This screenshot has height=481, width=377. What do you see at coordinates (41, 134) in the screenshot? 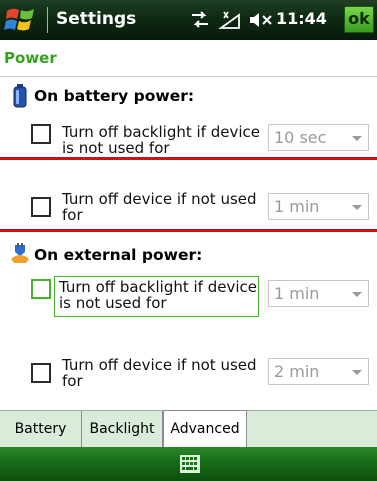
I see `battery-backlight-checkbox` at bounding box center [41, 134].